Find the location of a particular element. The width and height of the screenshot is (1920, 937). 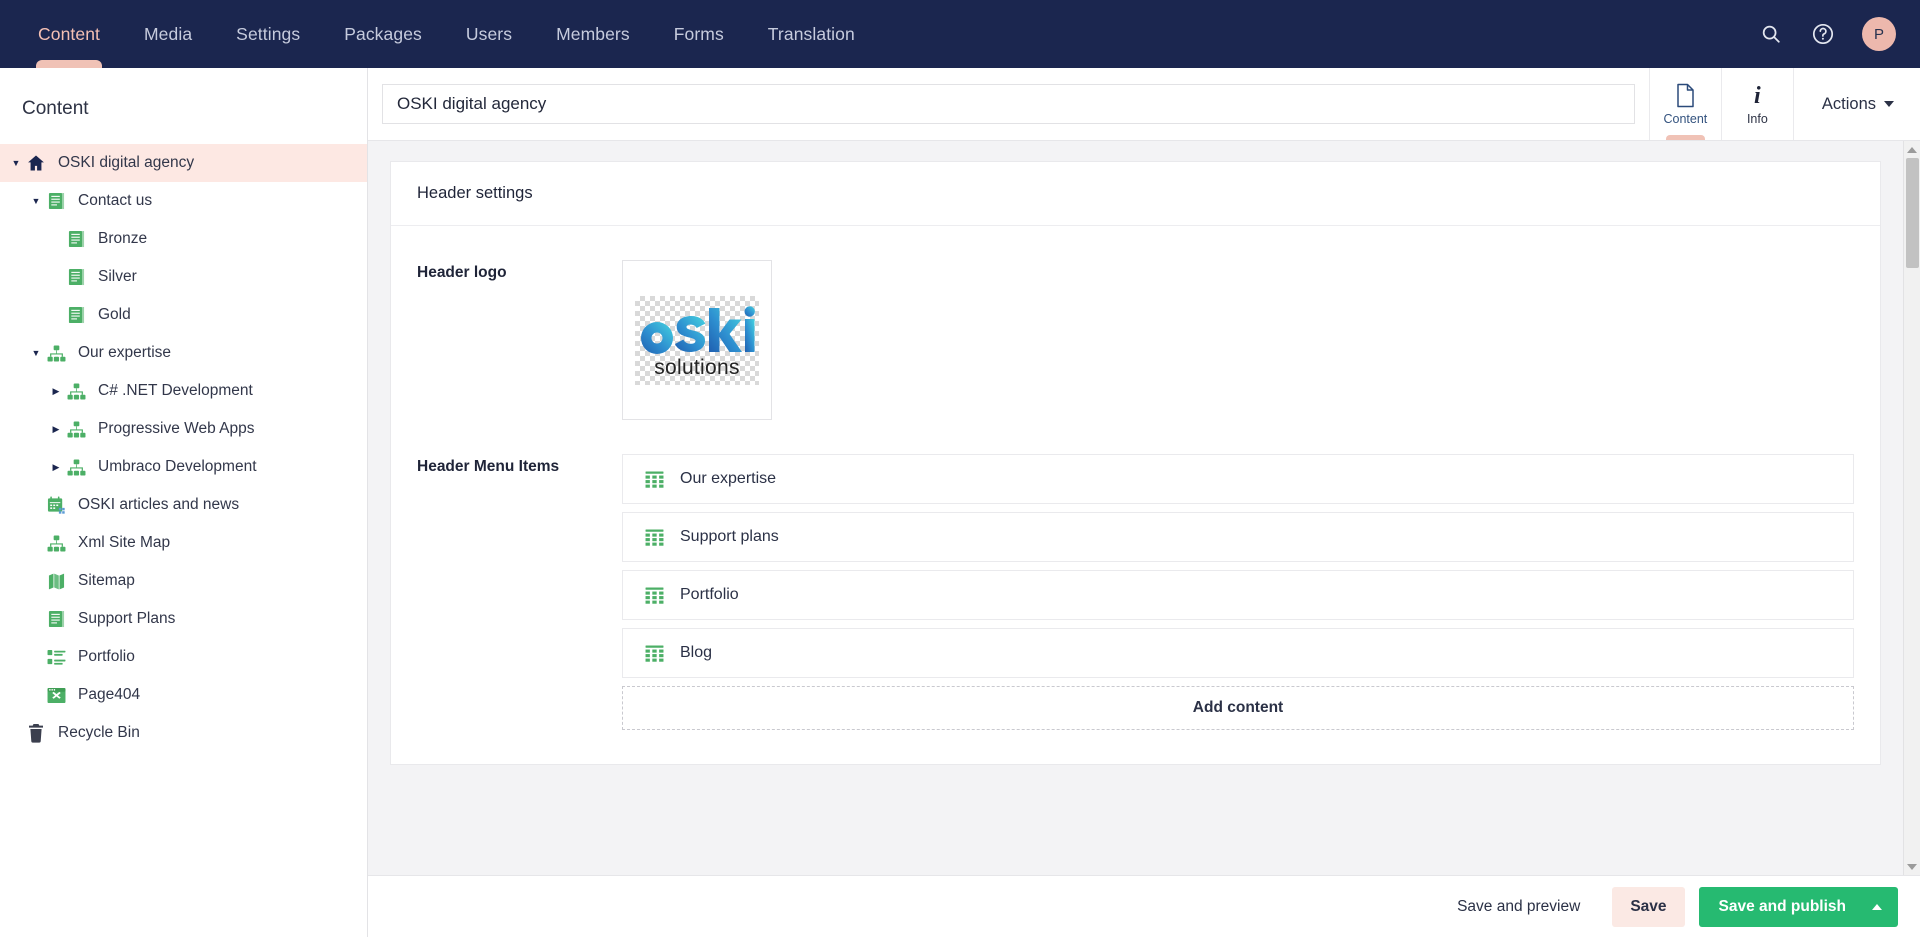

save-and-preview-button: Save and preview is located at coordinates (1518, 907).